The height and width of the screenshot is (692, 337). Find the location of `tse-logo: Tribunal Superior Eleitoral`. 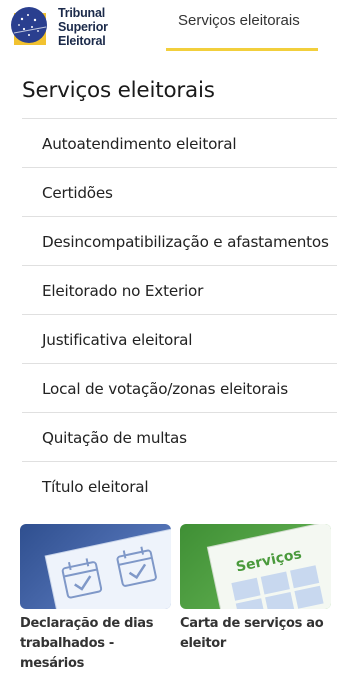

tse-logo: Tribunal Superior Eleitoral is located at coordinates (63, 27).